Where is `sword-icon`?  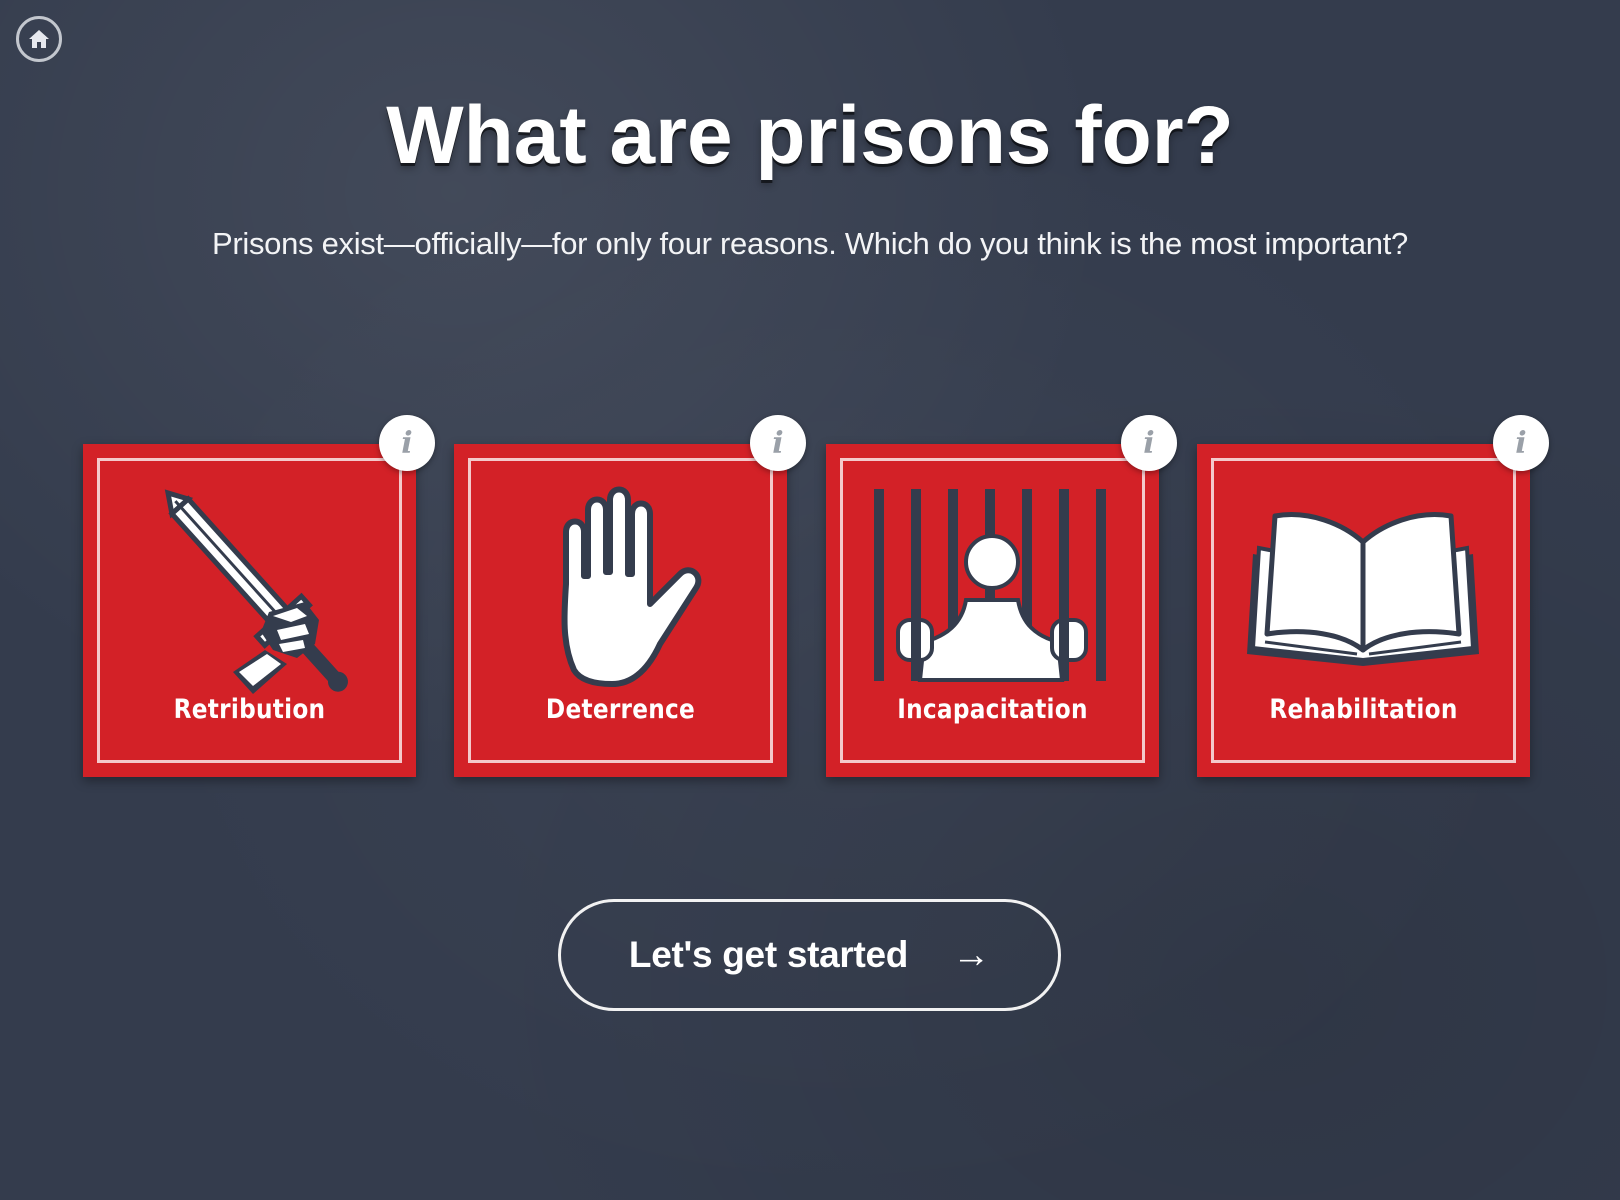 sword-icon is located at coordinates (256, 591).